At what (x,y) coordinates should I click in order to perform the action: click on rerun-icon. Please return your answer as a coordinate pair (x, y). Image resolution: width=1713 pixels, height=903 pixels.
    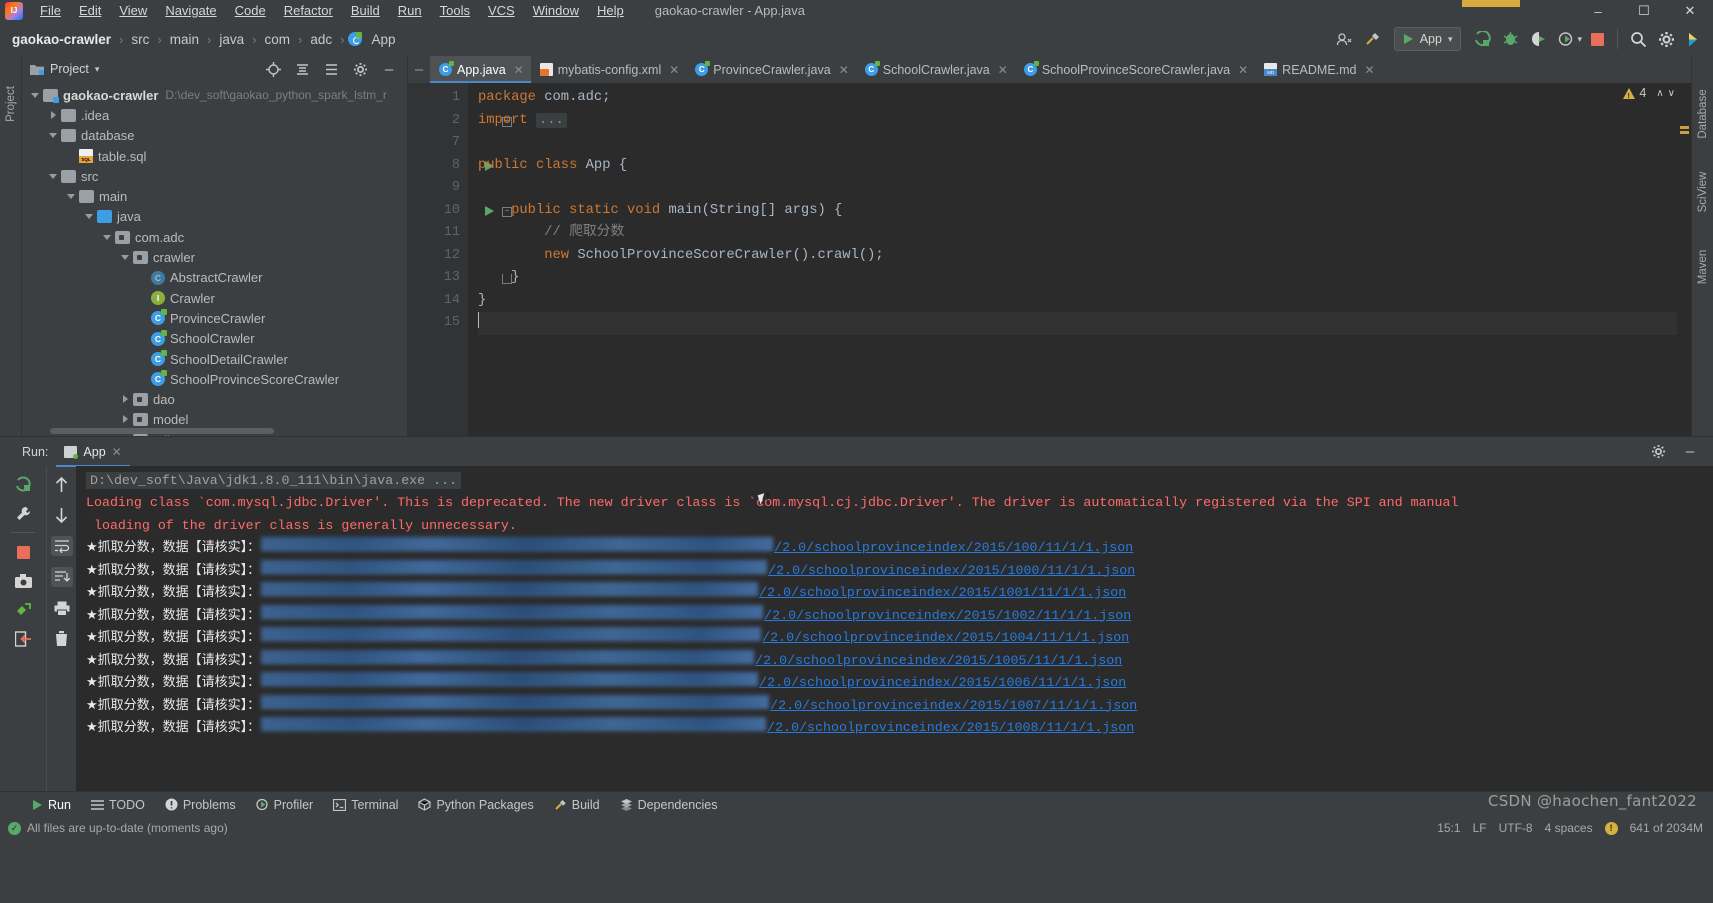
    Looking at the image, I should click on (23, 484).